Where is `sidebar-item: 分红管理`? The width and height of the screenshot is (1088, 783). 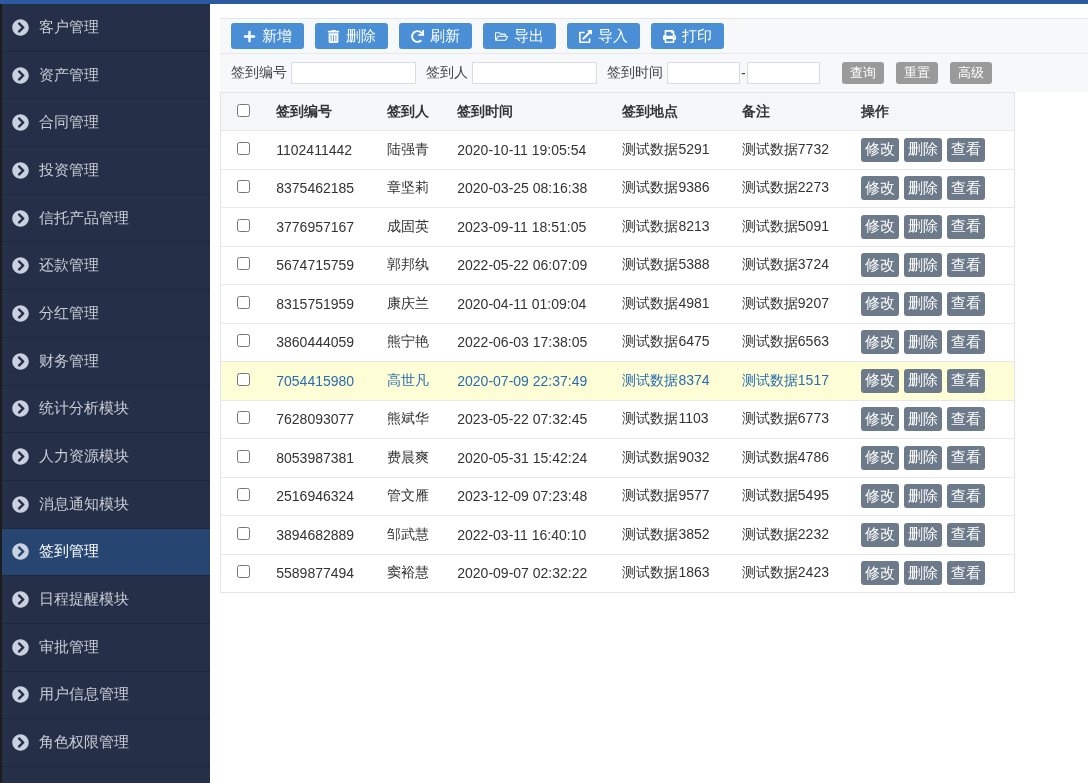 sidebar-item: 分红管理 is located at coordinates (106, 314).